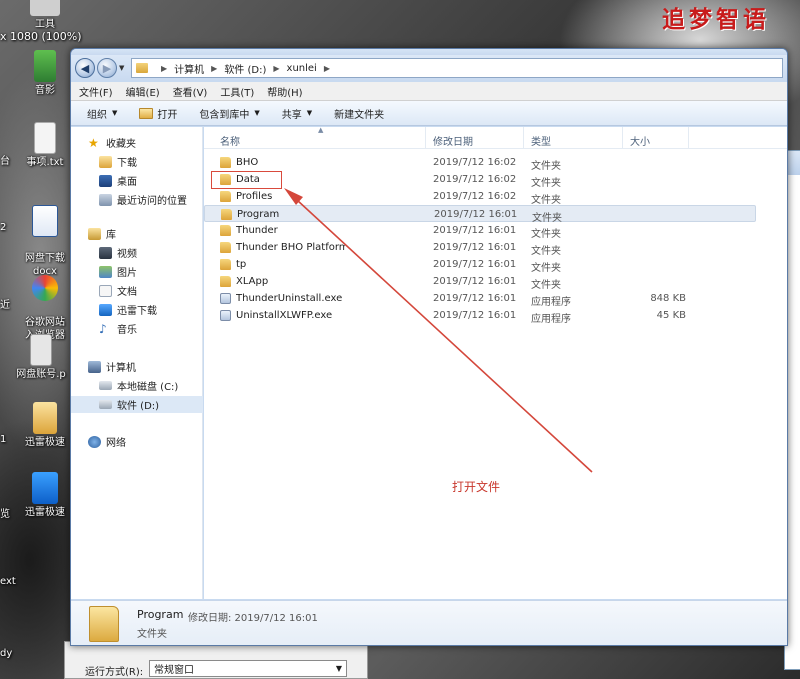 This screenshot has height=679, width=800. What do you see at coordinates (241, 264) in the screenshot?
I see `file-name: tp` at bounding box center [241, 264].